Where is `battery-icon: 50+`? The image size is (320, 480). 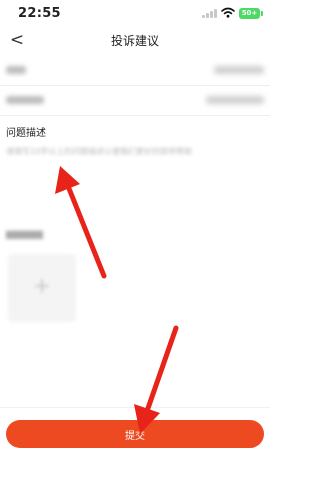
battery-icon: 50+ is located at coordinates (251, 13).